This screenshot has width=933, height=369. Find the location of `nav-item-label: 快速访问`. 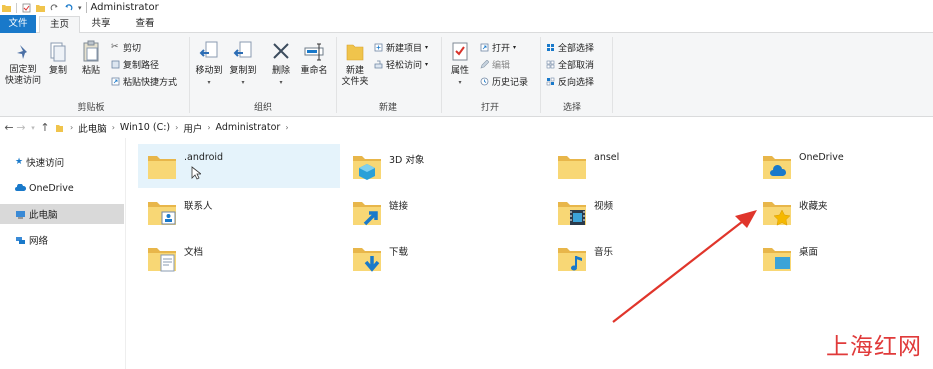

nav-item-label: 快速访问 is located at coordinates (45, 163).